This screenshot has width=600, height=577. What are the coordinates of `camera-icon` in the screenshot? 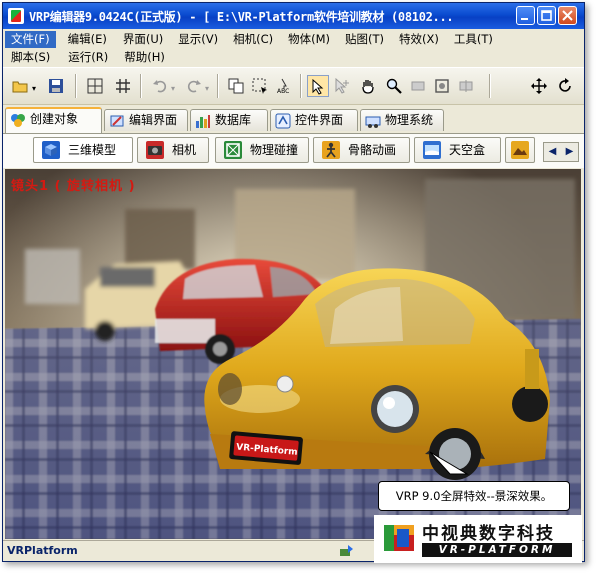 It's located at (155, 150).